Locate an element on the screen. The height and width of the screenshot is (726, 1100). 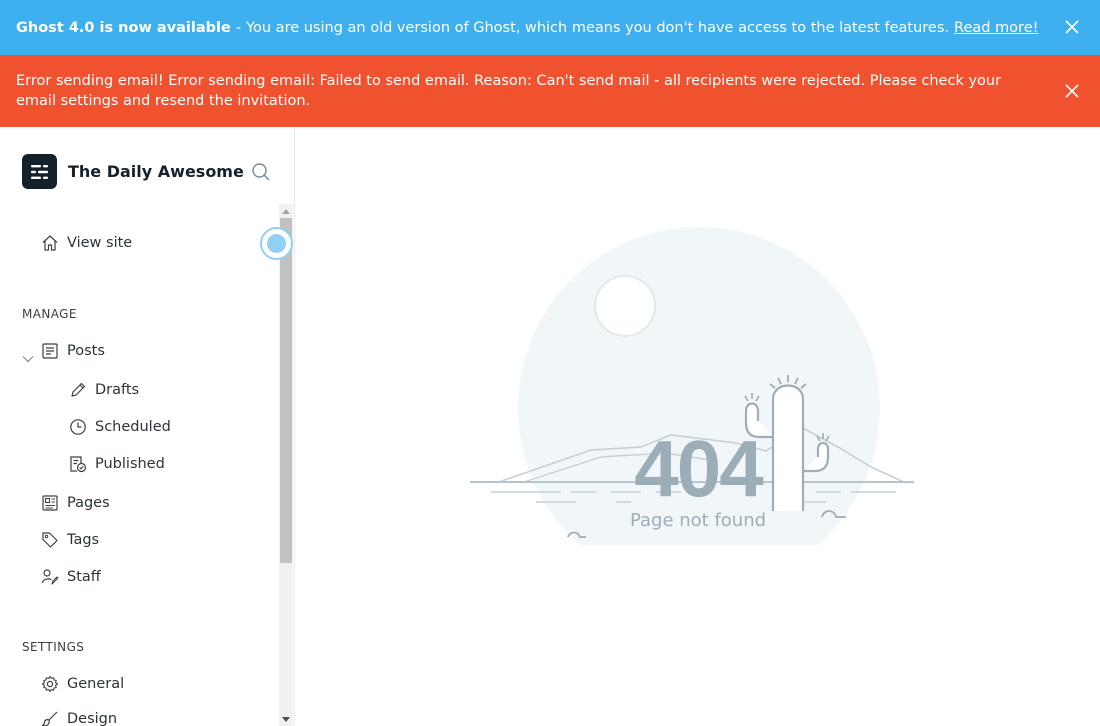
search-icon is located at coordinates (261, 172).